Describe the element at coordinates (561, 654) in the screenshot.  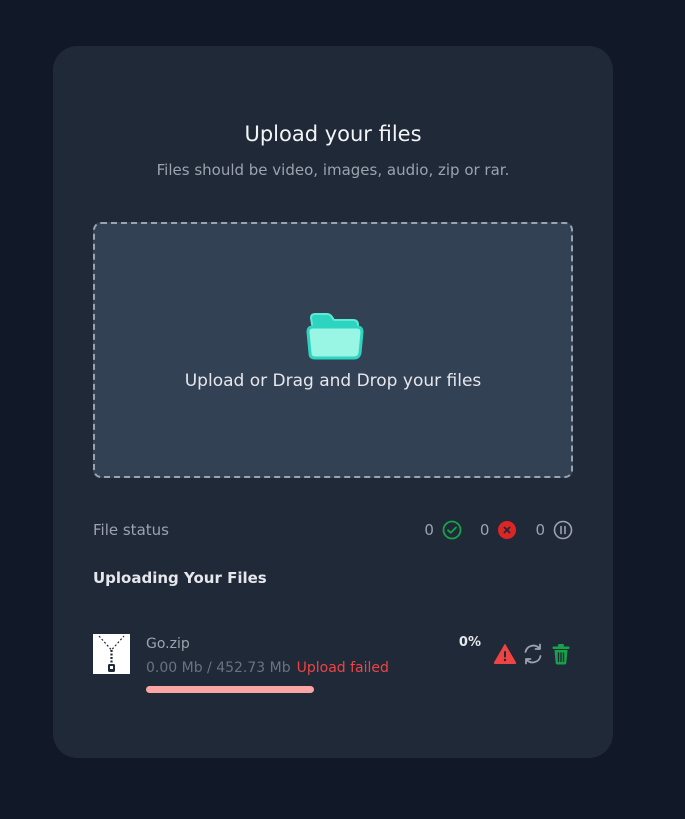
I see `delete-icon` at that location.